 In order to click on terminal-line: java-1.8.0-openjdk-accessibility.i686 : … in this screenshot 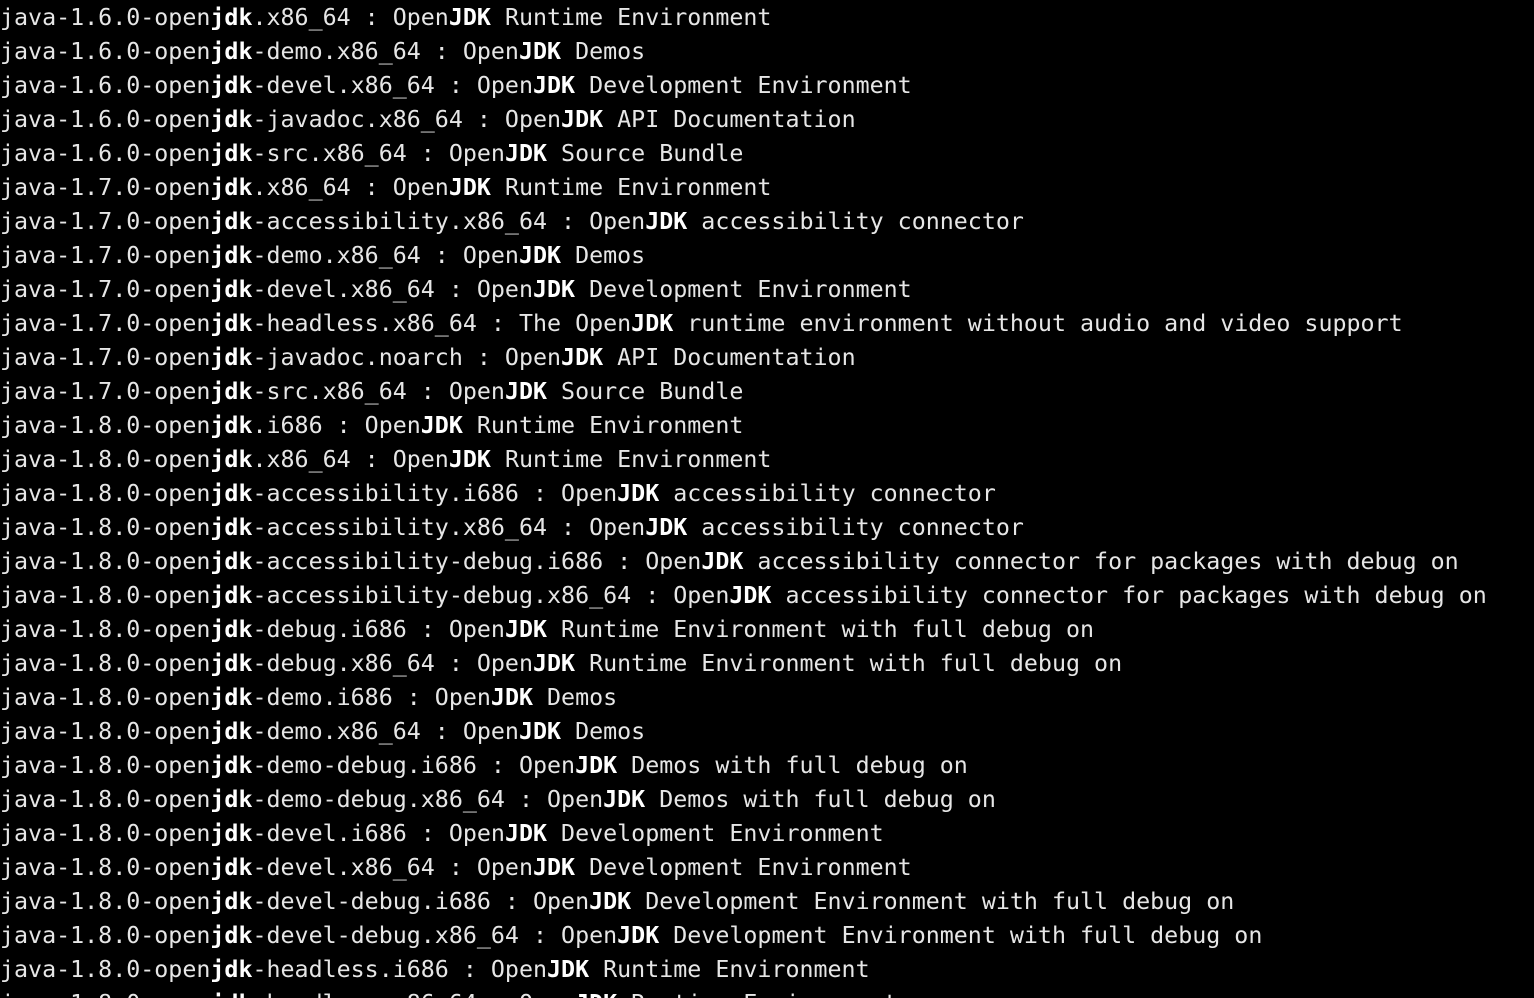, I will do `click(767, 494)`.